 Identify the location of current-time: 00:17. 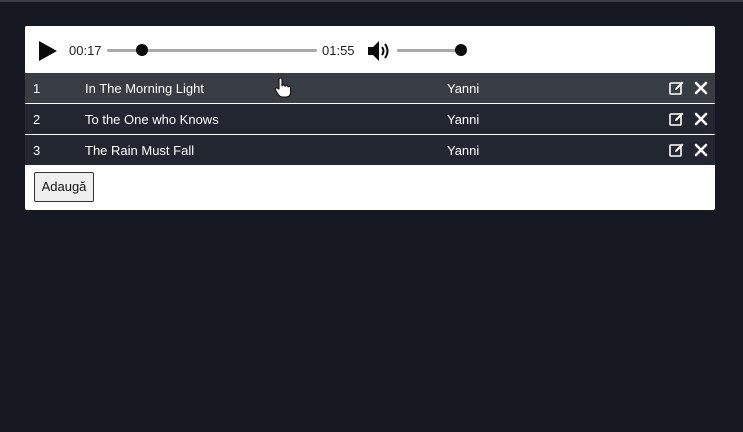
(85, 50).